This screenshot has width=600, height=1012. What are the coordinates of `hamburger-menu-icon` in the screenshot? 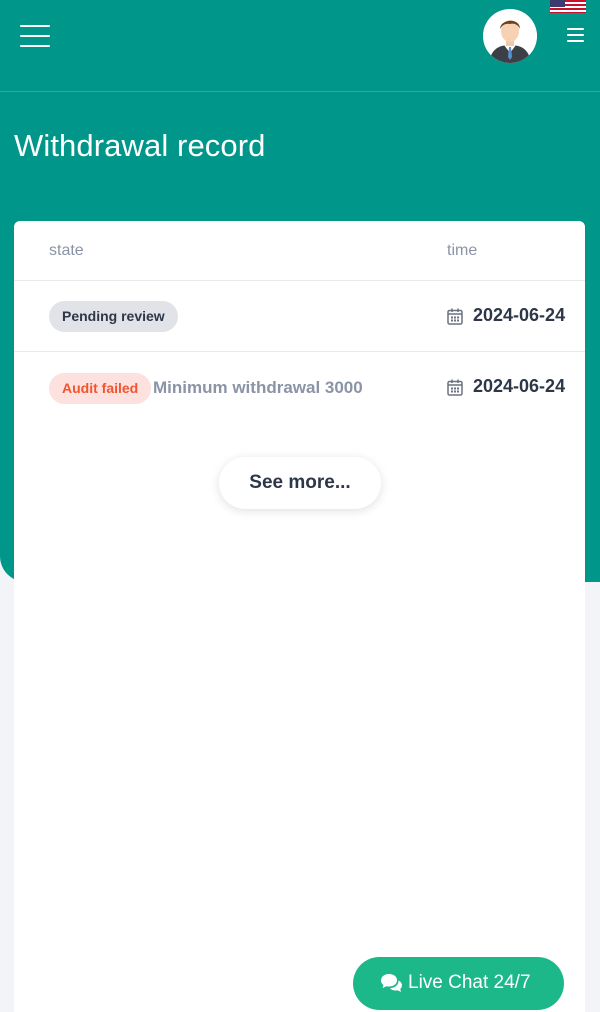 It's located at (35, 36).